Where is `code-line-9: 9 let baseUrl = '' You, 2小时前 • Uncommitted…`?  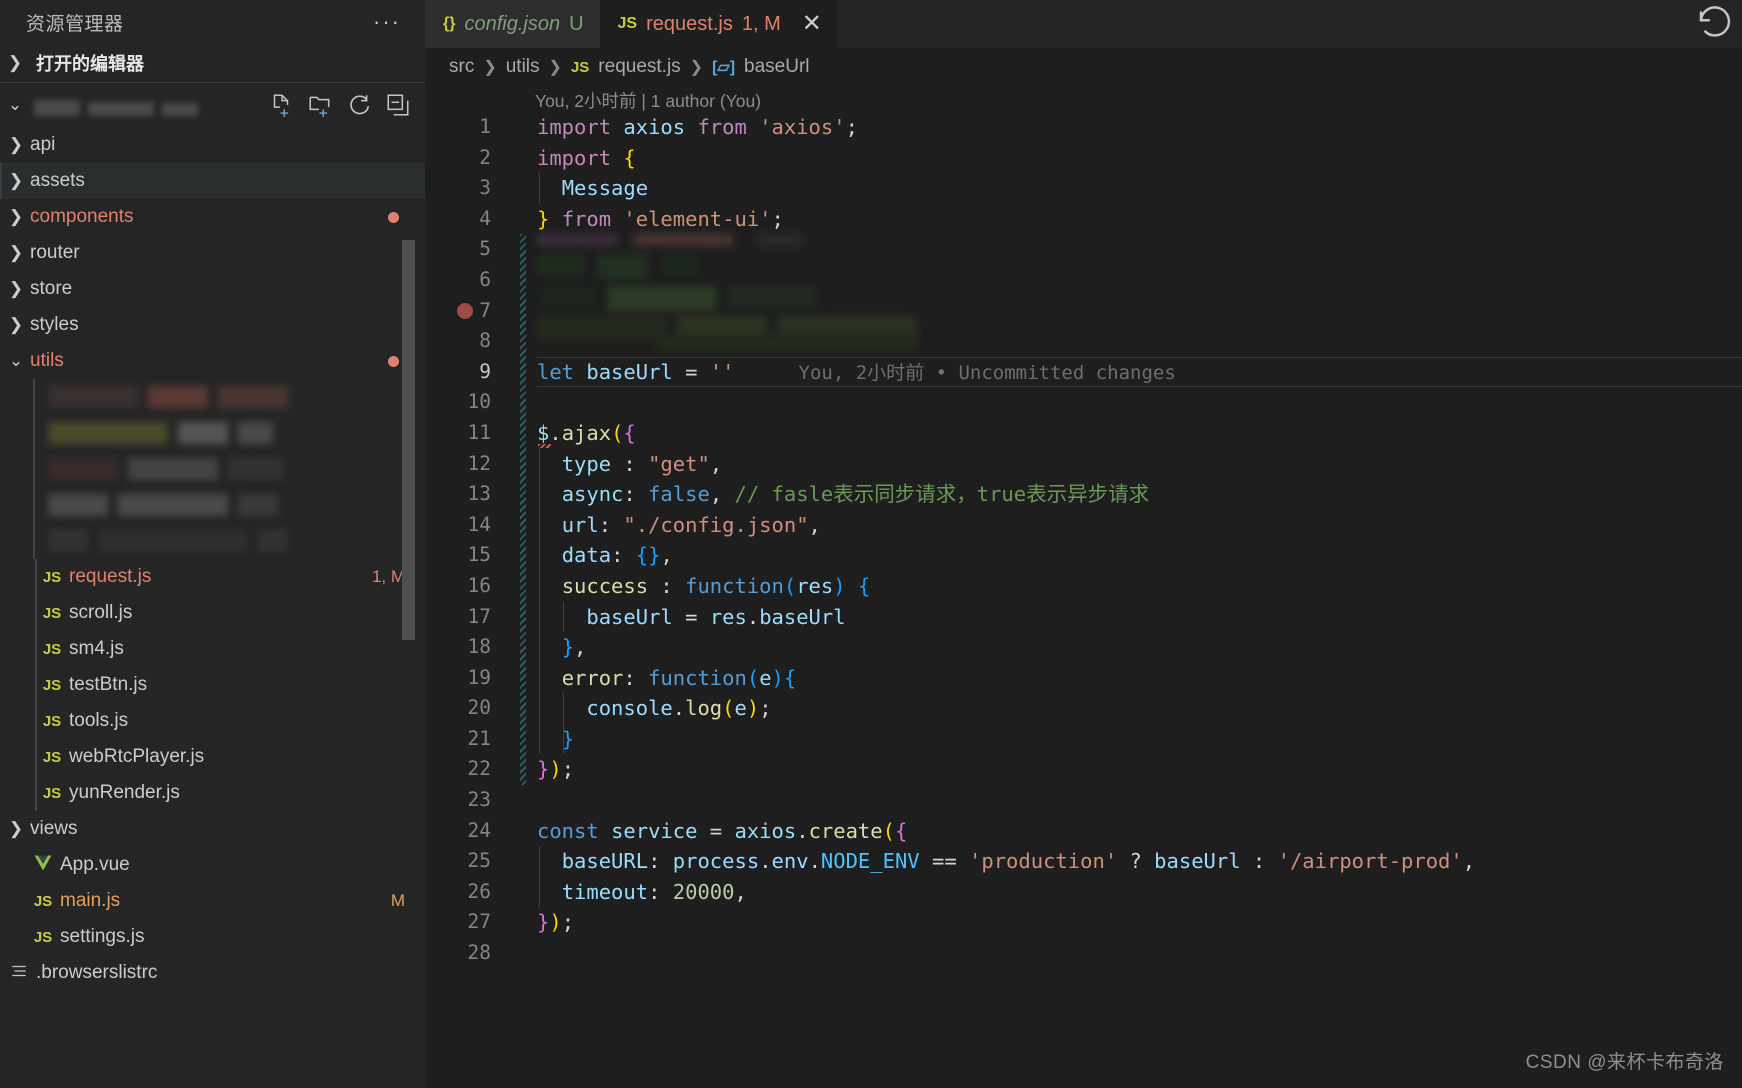 code-line-9: 9 let baseUrl = '' You, 2小时前 • Uncommitted… is located at coordinates (1083, 372).